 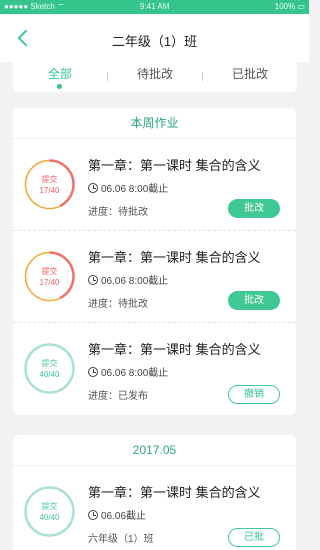 I want to click on nav-header: 二年级（1）班, so click(x=154, y=38).